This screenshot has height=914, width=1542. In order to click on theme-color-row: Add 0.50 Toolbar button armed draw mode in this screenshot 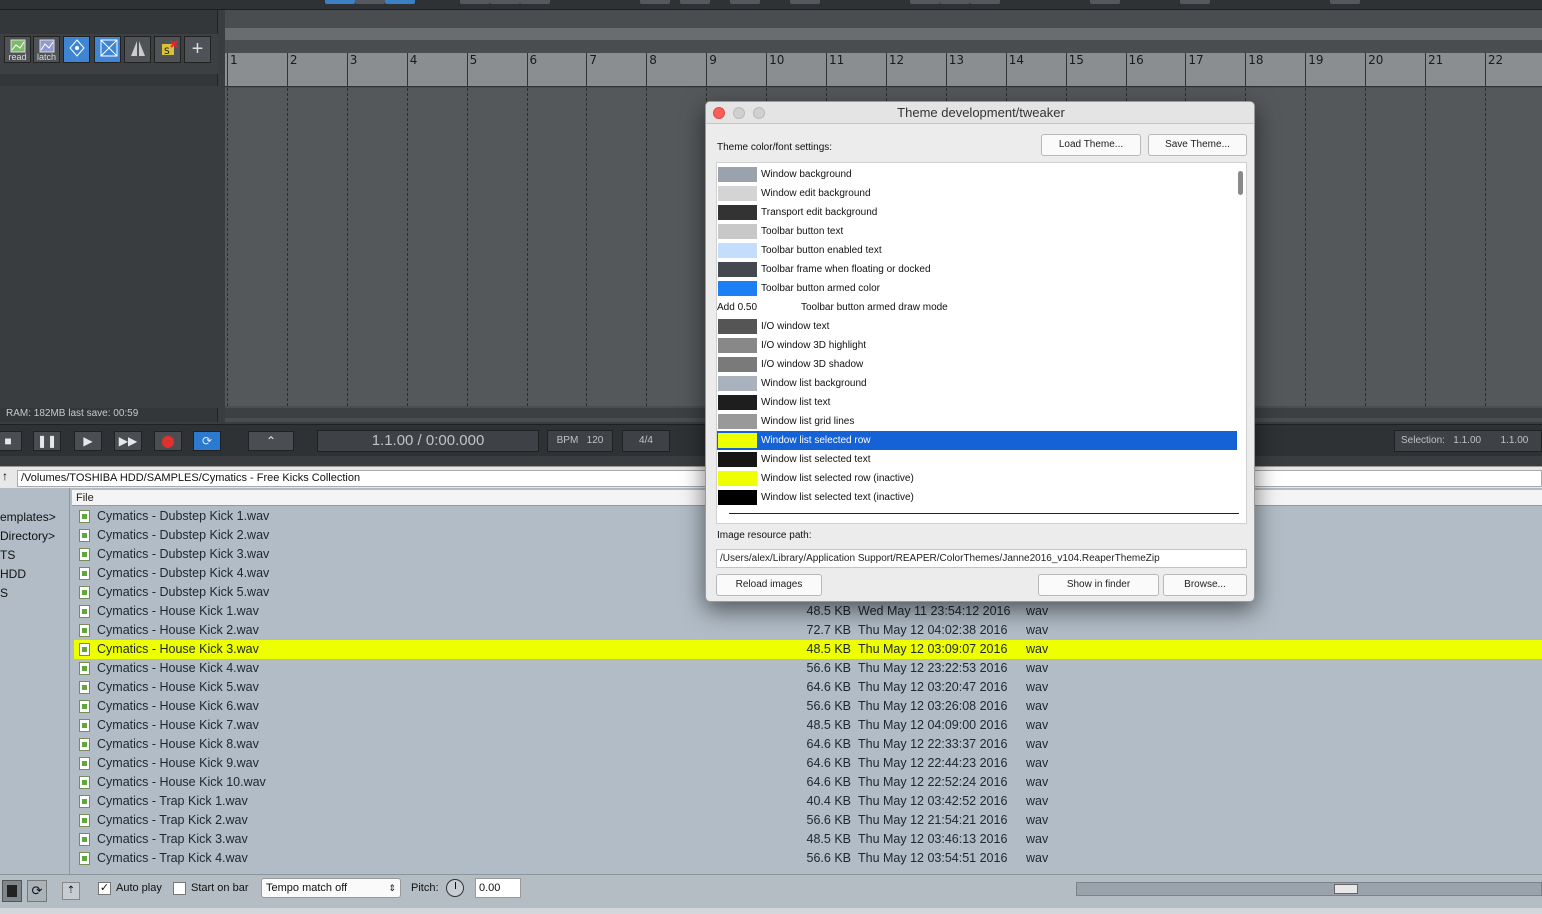, I will do `click(977, 307)`.